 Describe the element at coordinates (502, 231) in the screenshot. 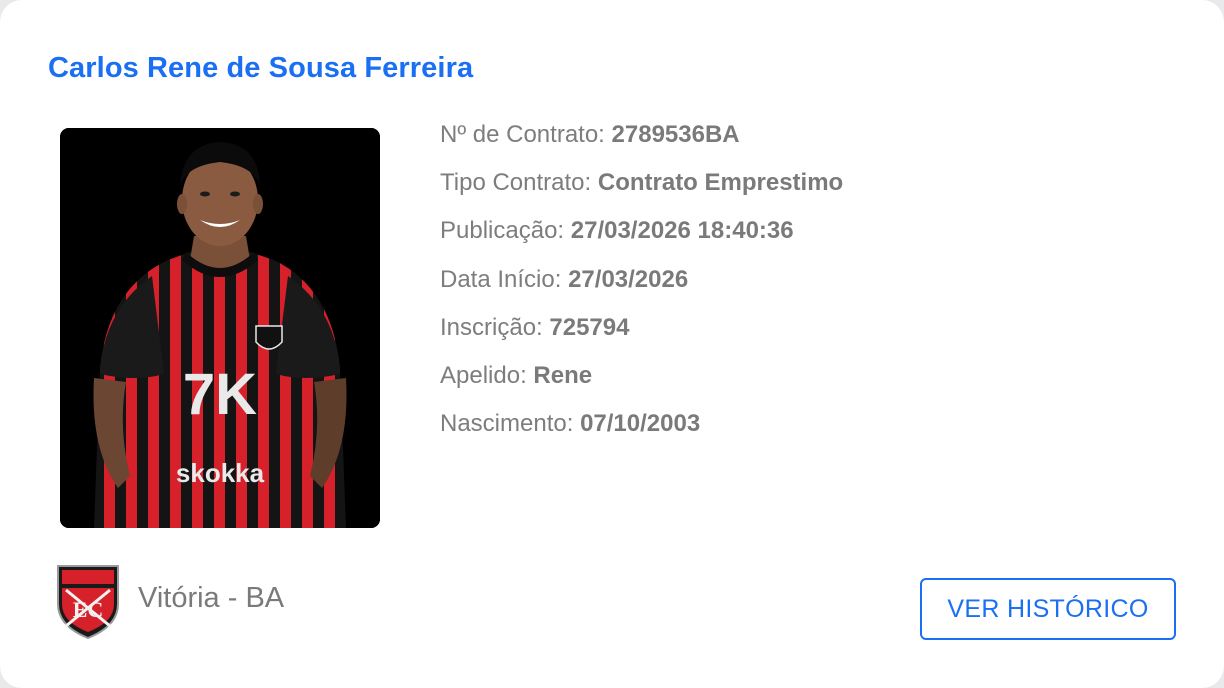

I see `detail-label: Publicação:` at that location.